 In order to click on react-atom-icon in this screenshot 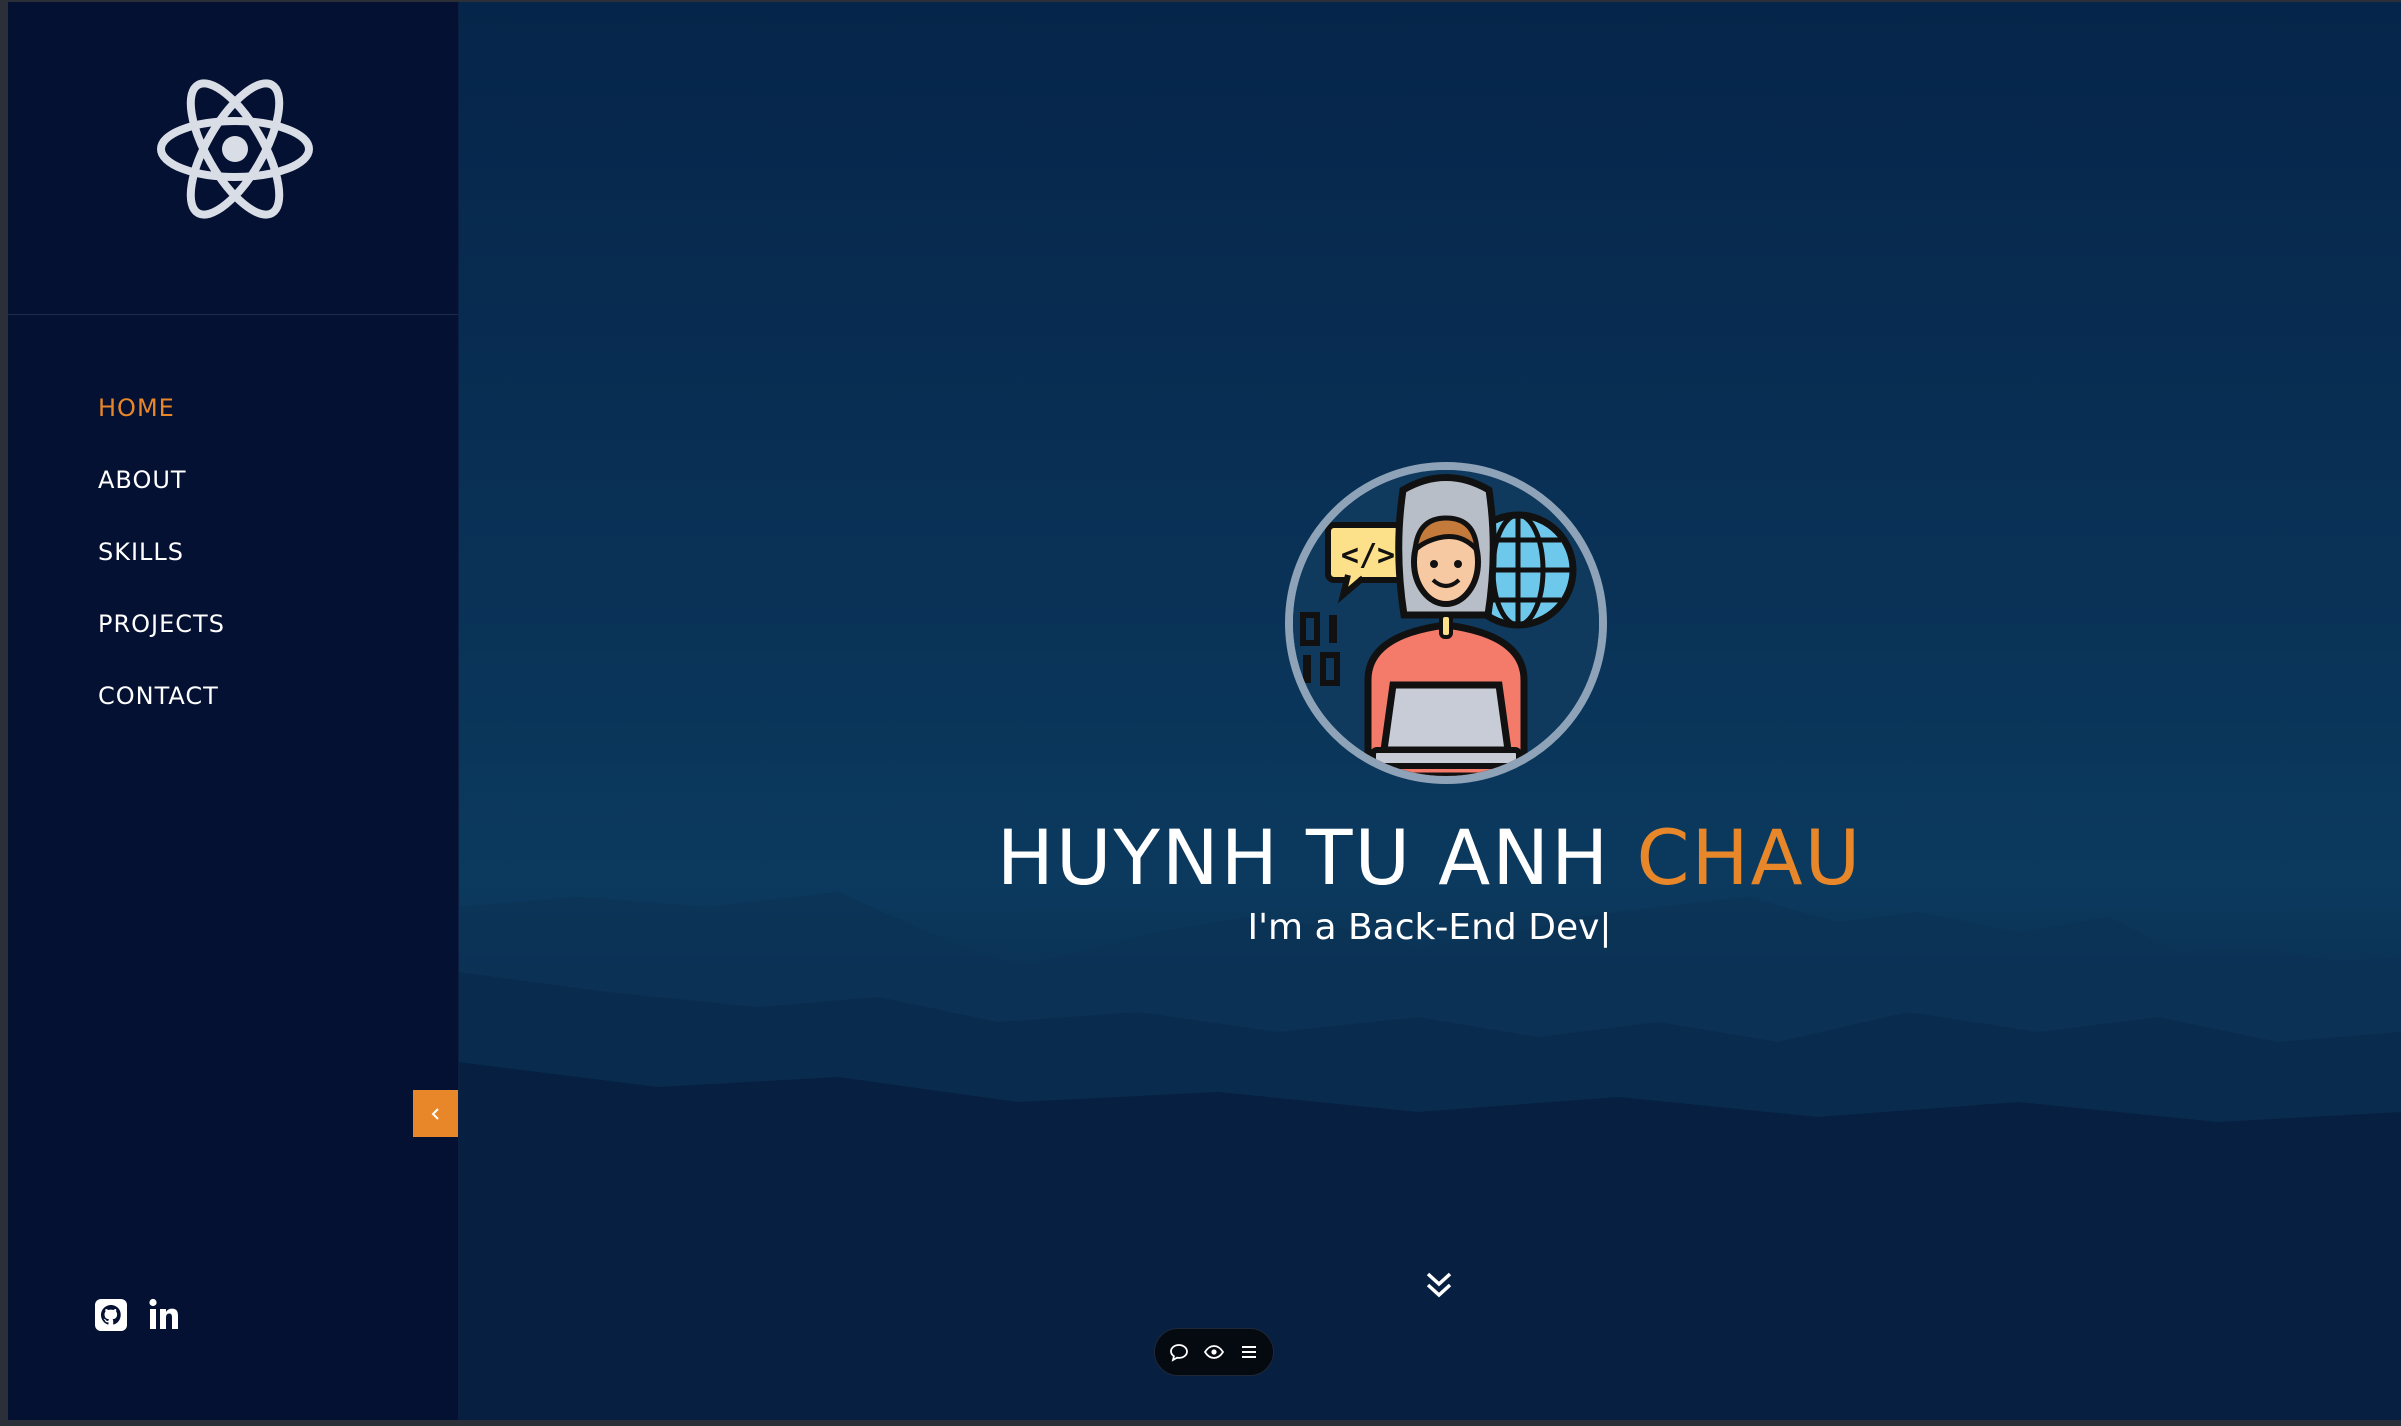, I will do `click(235, 149)`.